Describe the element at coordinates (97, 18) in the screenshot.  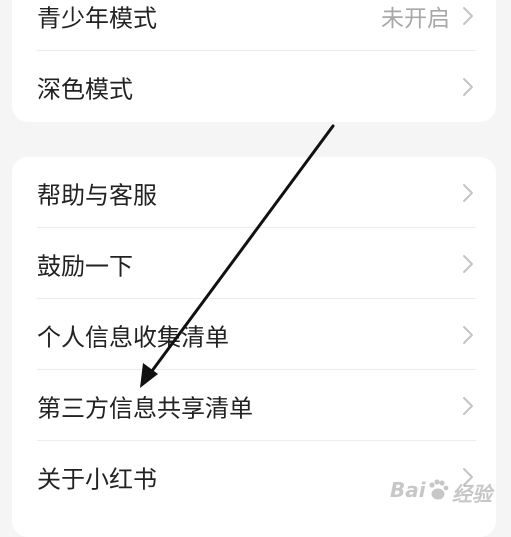
I see `settings-row-label: 青少年模式` at that location.